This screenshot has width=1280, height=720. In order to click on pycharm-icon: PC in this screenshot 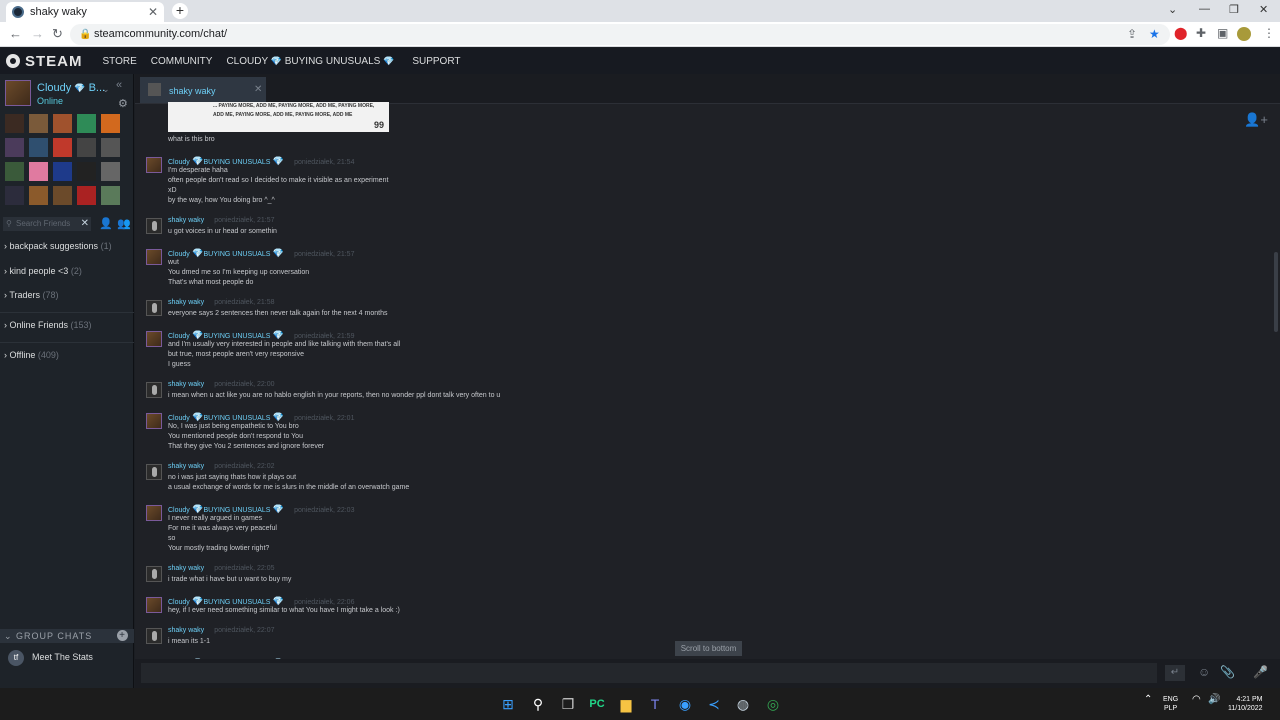, I will do `click(597, 704)`.